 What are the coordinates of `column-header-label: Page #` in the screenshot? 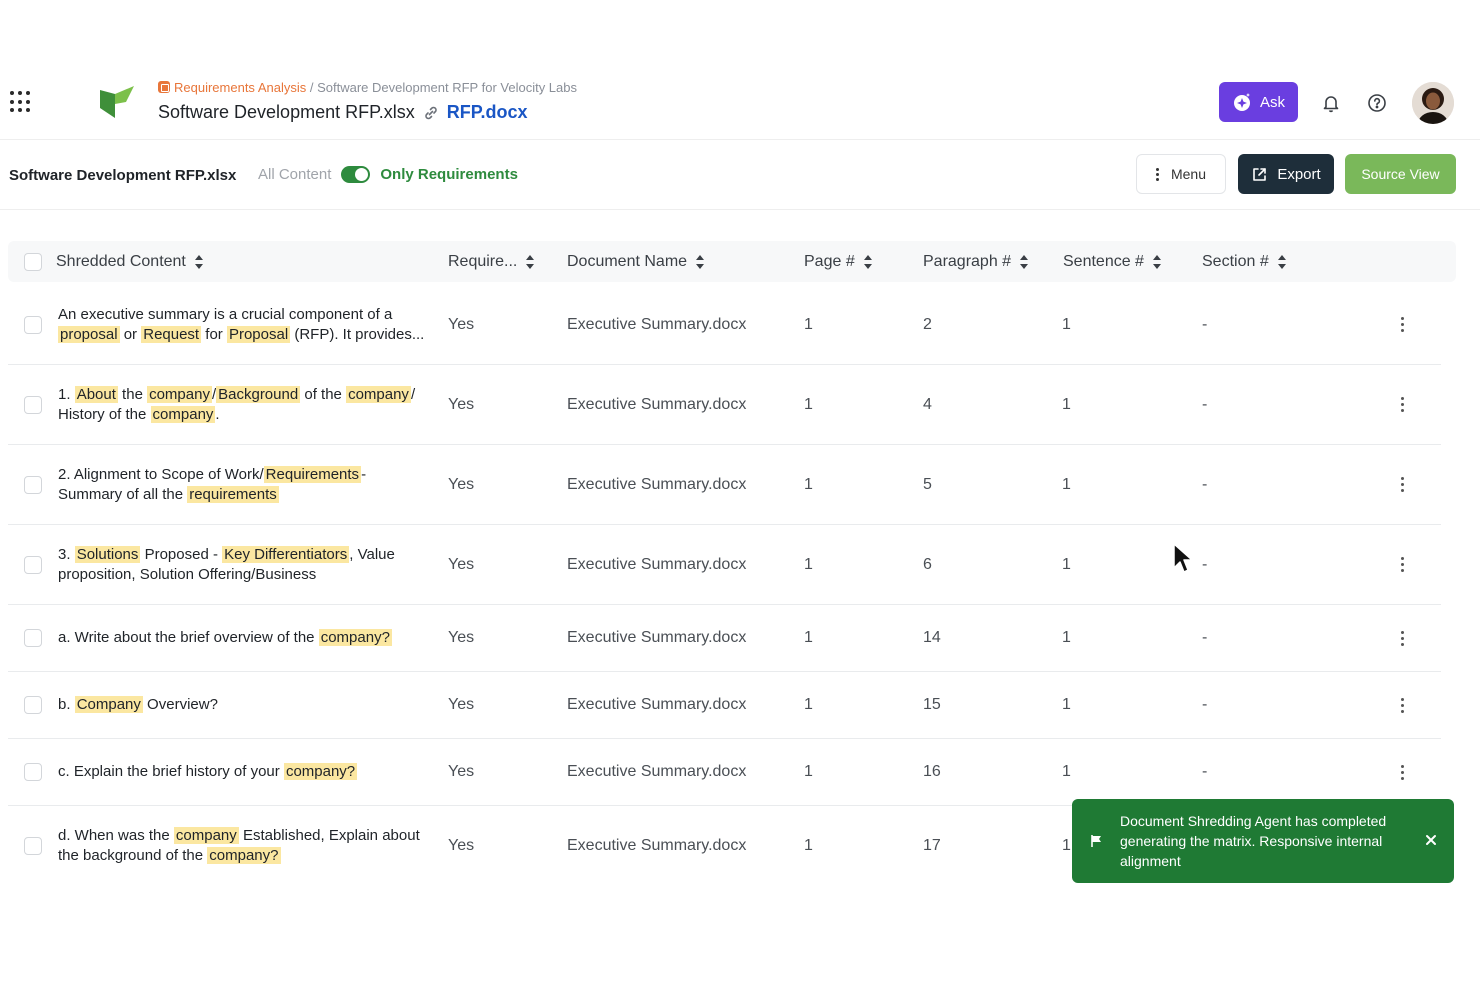 It's located at (829, 261).